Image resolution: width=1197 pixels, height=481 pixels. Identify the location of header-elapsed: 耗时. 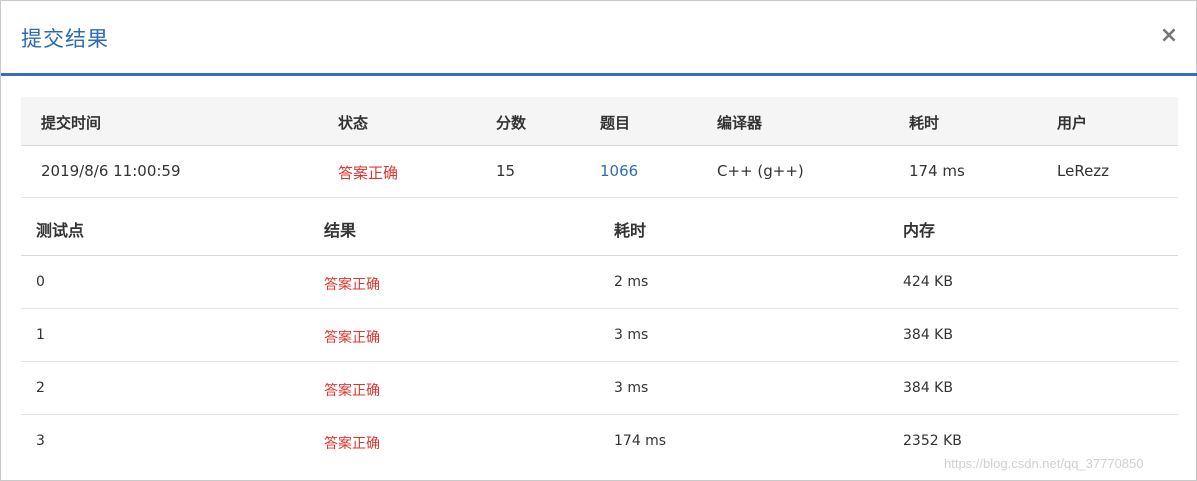
(924, 123).